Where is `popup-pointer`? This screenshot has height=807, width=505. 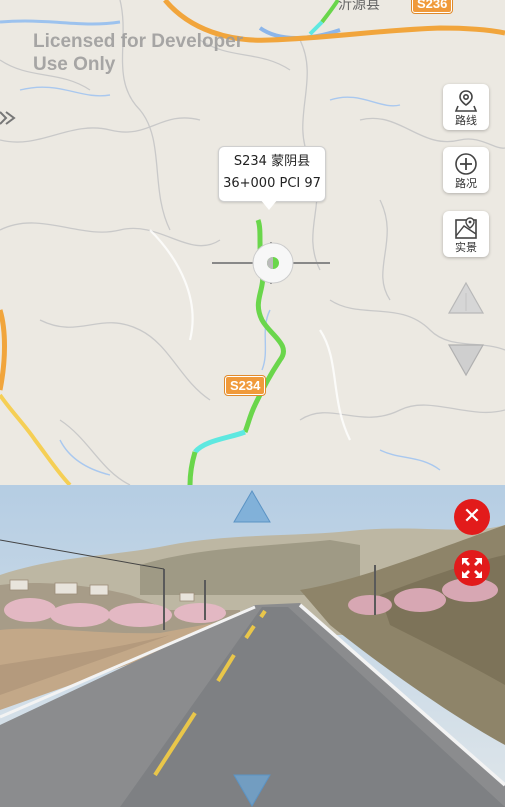
popup-pointer is located at coordinates (269, 204).